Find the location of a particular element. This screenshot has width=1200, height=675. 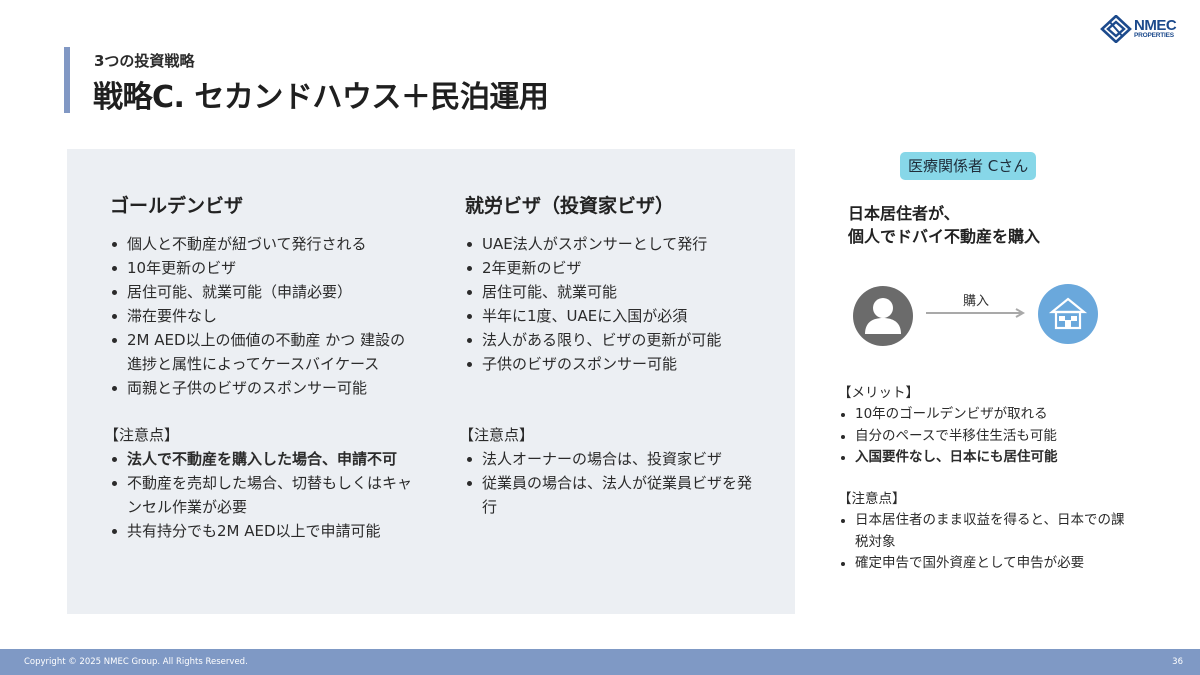

company-logo: NMEC PROPERTIES is located at coordinates (1143, 29).